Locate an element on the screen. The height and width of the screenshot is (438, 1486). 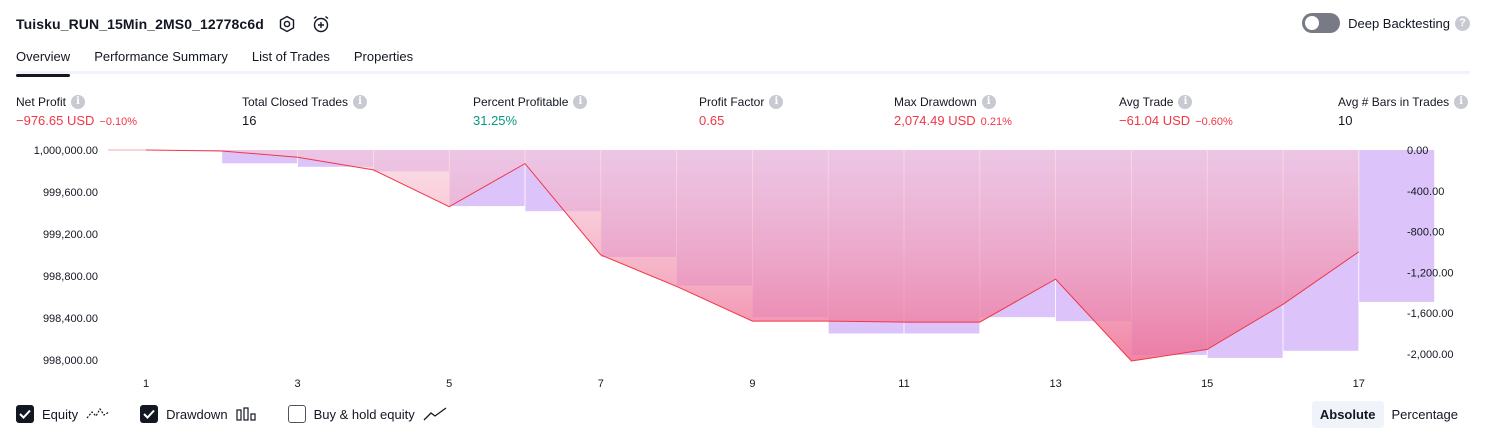
right-axis-tick-label: 0.00 is located at coordinates (1417, 151).